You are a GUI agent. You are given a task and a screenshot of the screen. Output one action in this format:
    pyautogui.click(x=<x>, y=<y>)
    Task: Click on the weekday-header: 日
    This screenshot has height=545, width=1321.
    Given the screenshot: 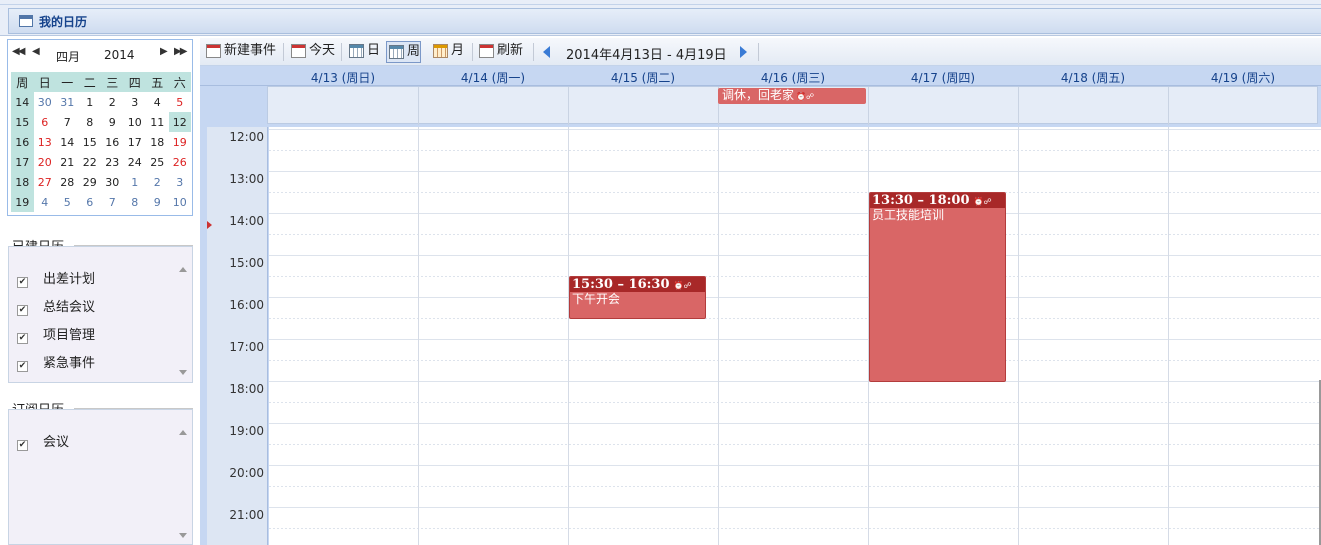 What is the action you would take?
    pyautogui.click(x=44, y=82)
    